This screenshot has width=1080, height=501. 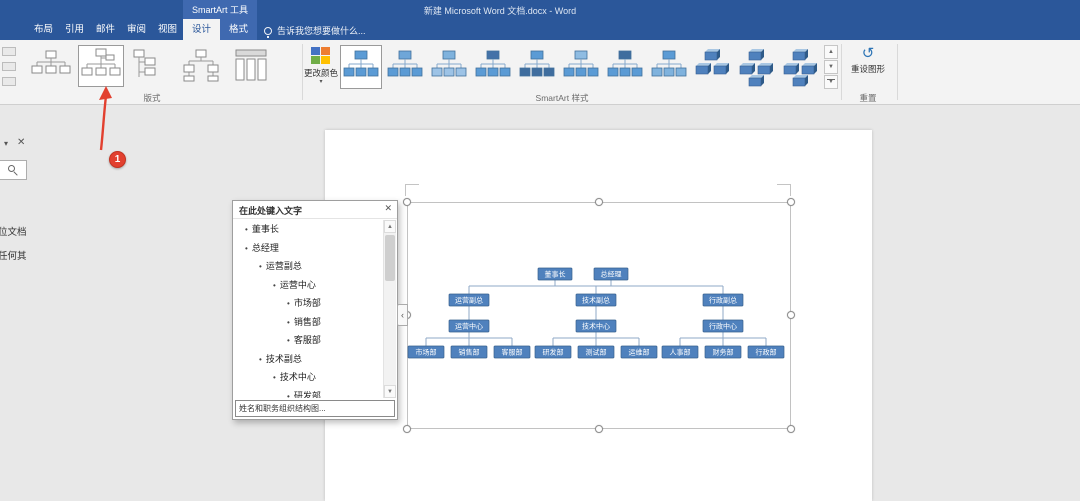 I want to click on tab-布局: 布局, so click(x=43, y=29).